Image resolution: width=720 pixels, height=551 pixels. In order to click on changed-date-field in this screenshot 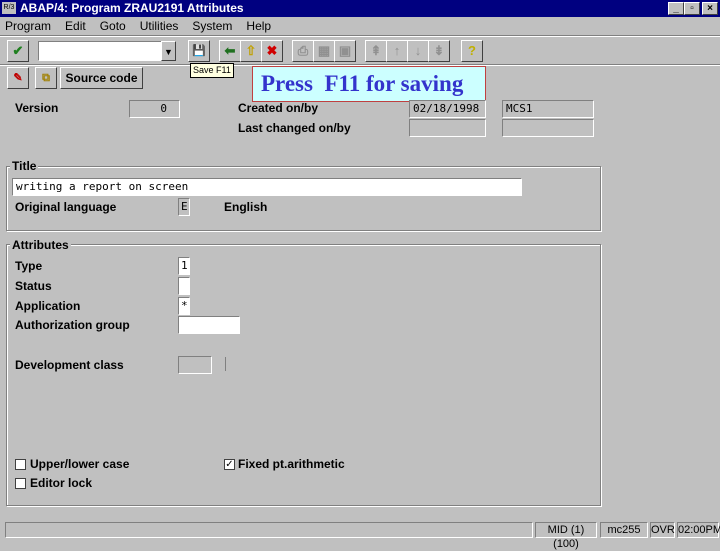, I will do `click(447, 128)`.